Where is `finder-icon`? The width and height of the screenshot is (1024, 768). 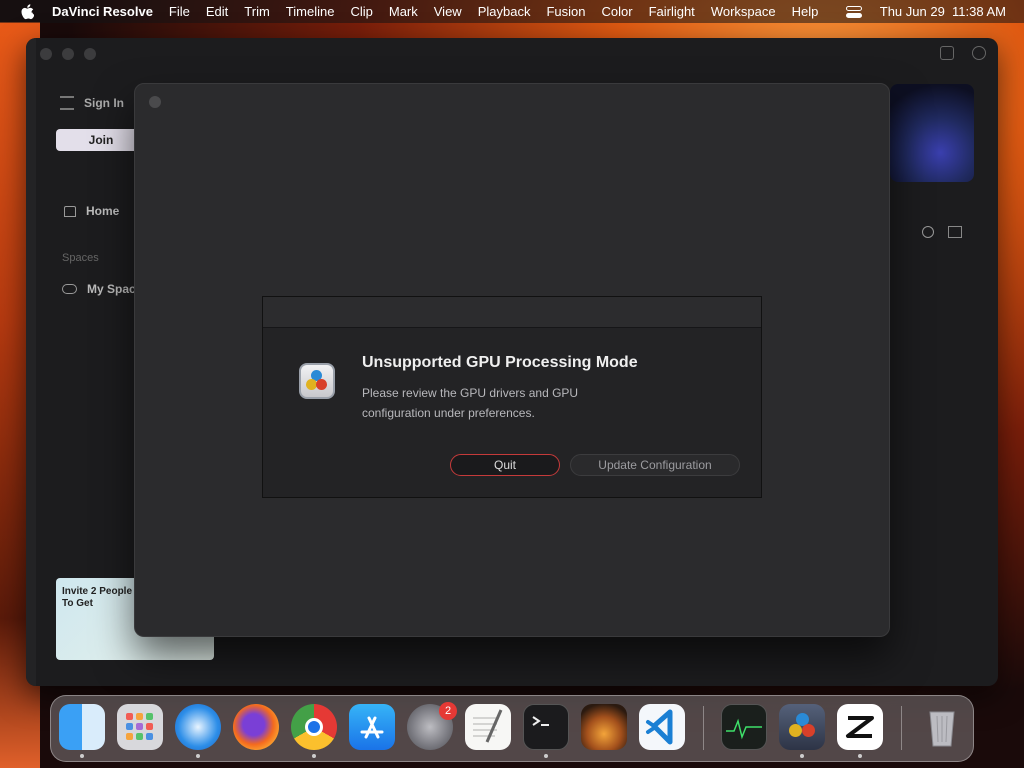 finder-icon is located at coordinates (82, 727).